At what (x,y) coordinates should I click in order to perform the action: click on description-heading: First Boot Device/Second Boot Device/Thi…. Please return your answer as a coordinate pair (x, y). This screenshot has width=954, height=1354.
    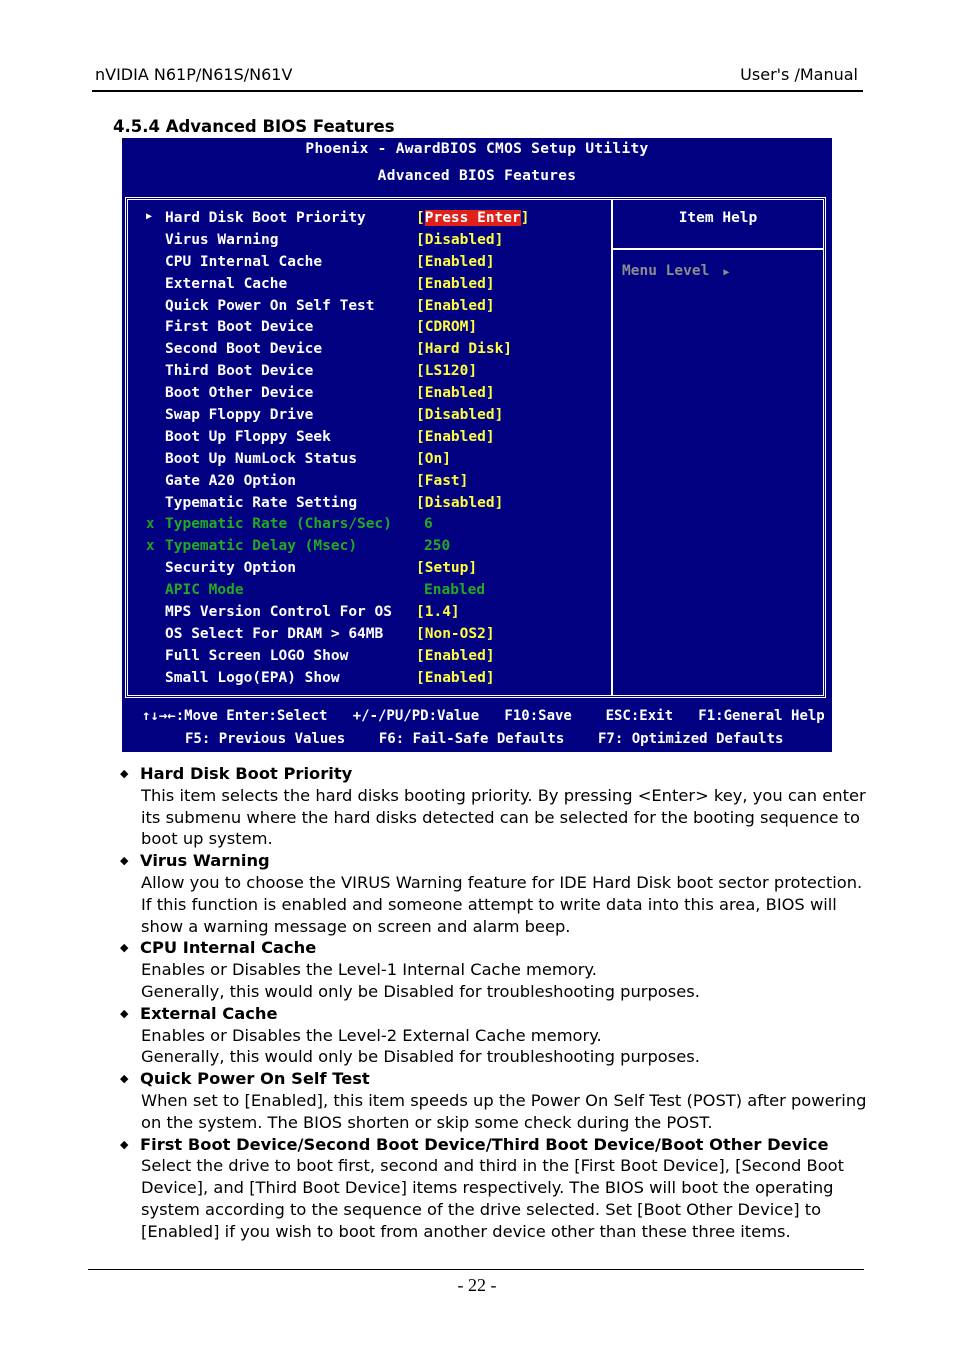
    Looking at the image, I should click on (484, 1144).